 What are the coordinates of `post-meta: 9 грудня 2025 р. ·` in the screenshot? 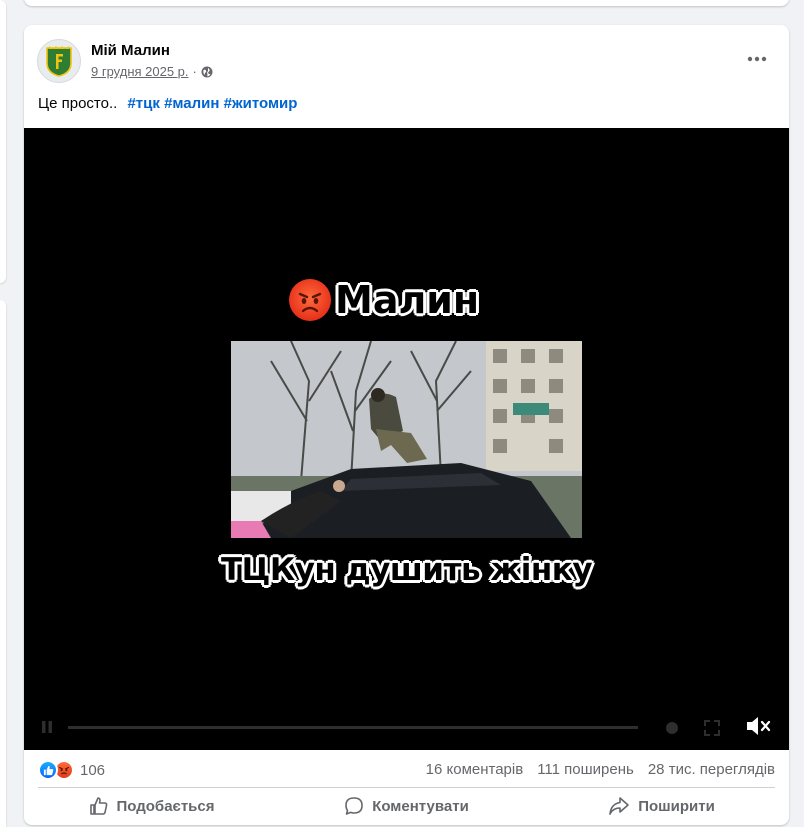 It's located at (152, 71).